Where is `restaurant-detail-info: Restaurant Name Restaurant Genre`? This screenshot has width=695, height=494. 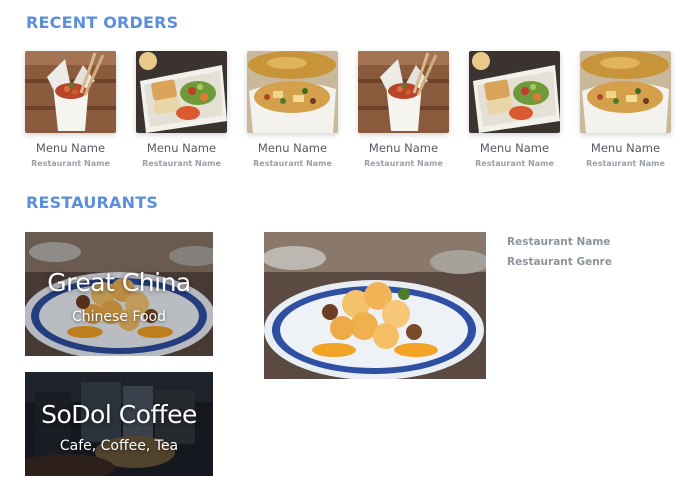 restaurant-detail-info: Restaurant Name Restaurant Genre is located at coordinates (559, 256).